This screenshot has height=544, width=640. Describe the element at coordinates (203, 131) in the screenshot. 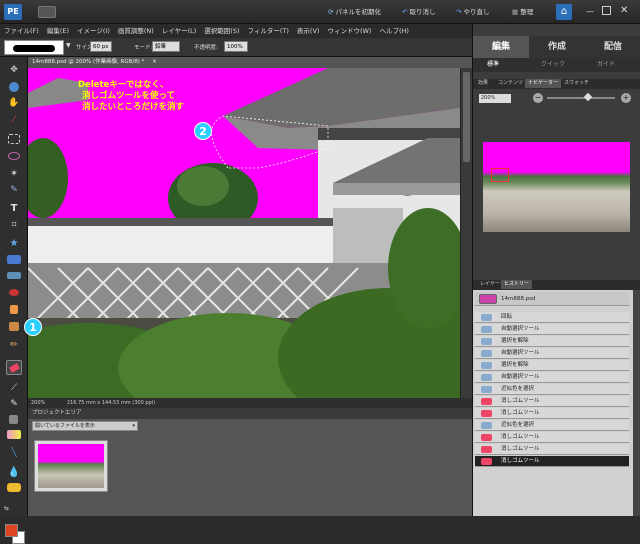

I see `step-marker-2: 2` at that location.